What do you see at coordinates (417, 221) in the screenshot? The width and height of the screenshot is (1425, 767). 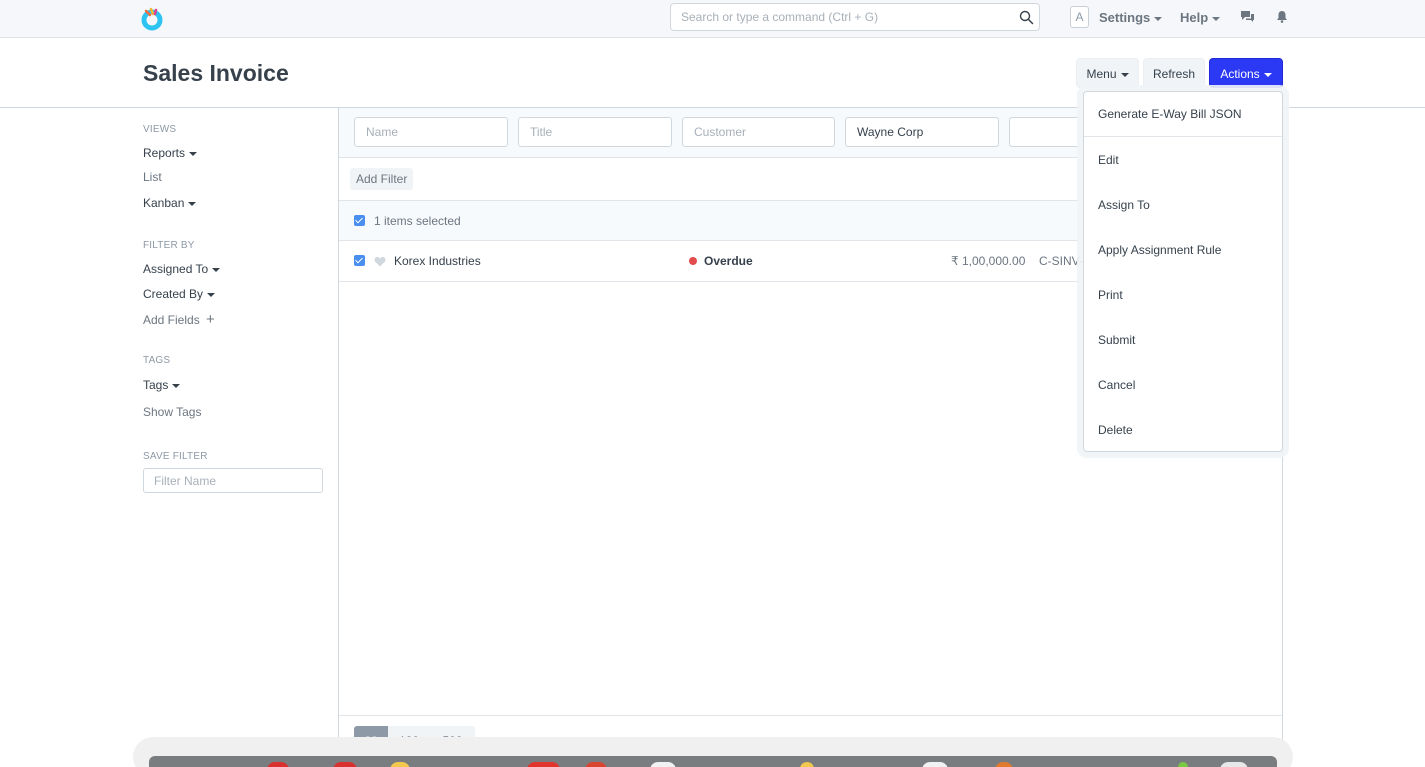 I see `selected-count: 1 items selected` at bounding box center [417, 221].